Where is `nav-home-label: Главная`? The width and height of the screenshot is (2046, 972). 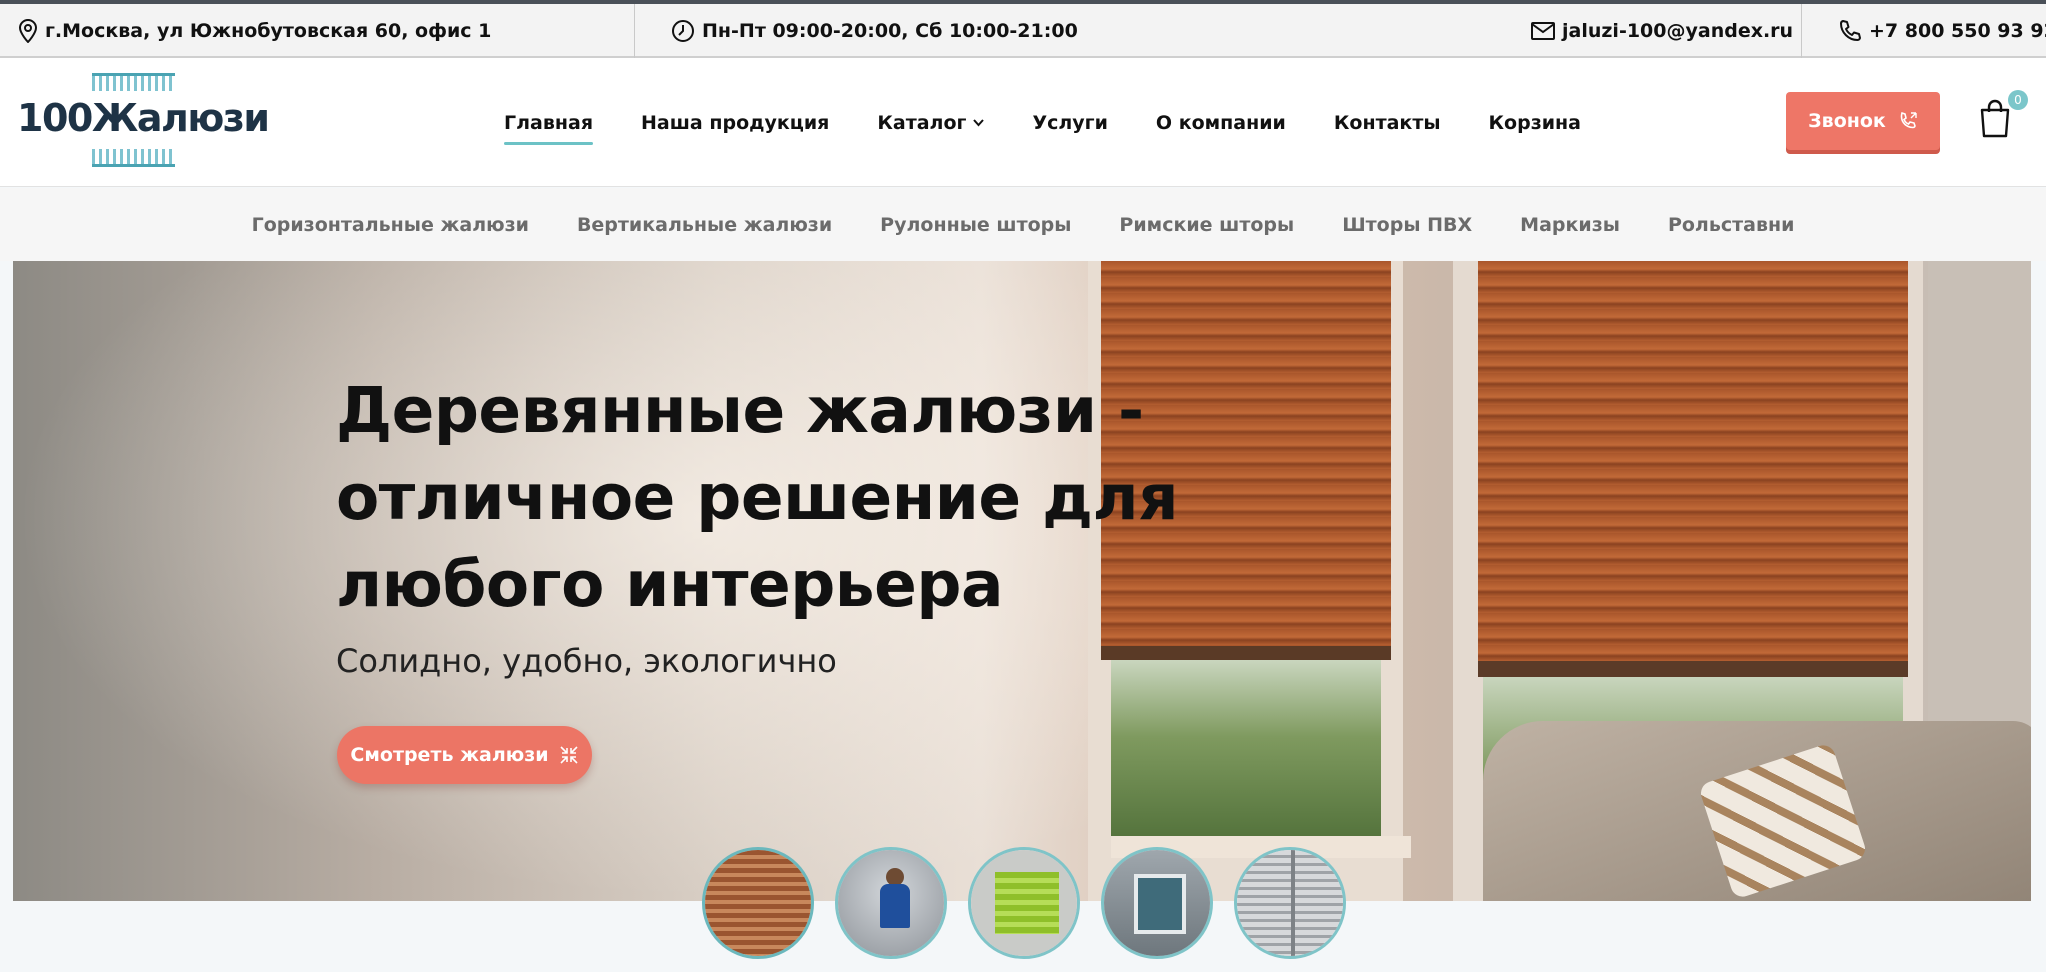
nav-home-label: Главная is located at coordinates (549, 122).